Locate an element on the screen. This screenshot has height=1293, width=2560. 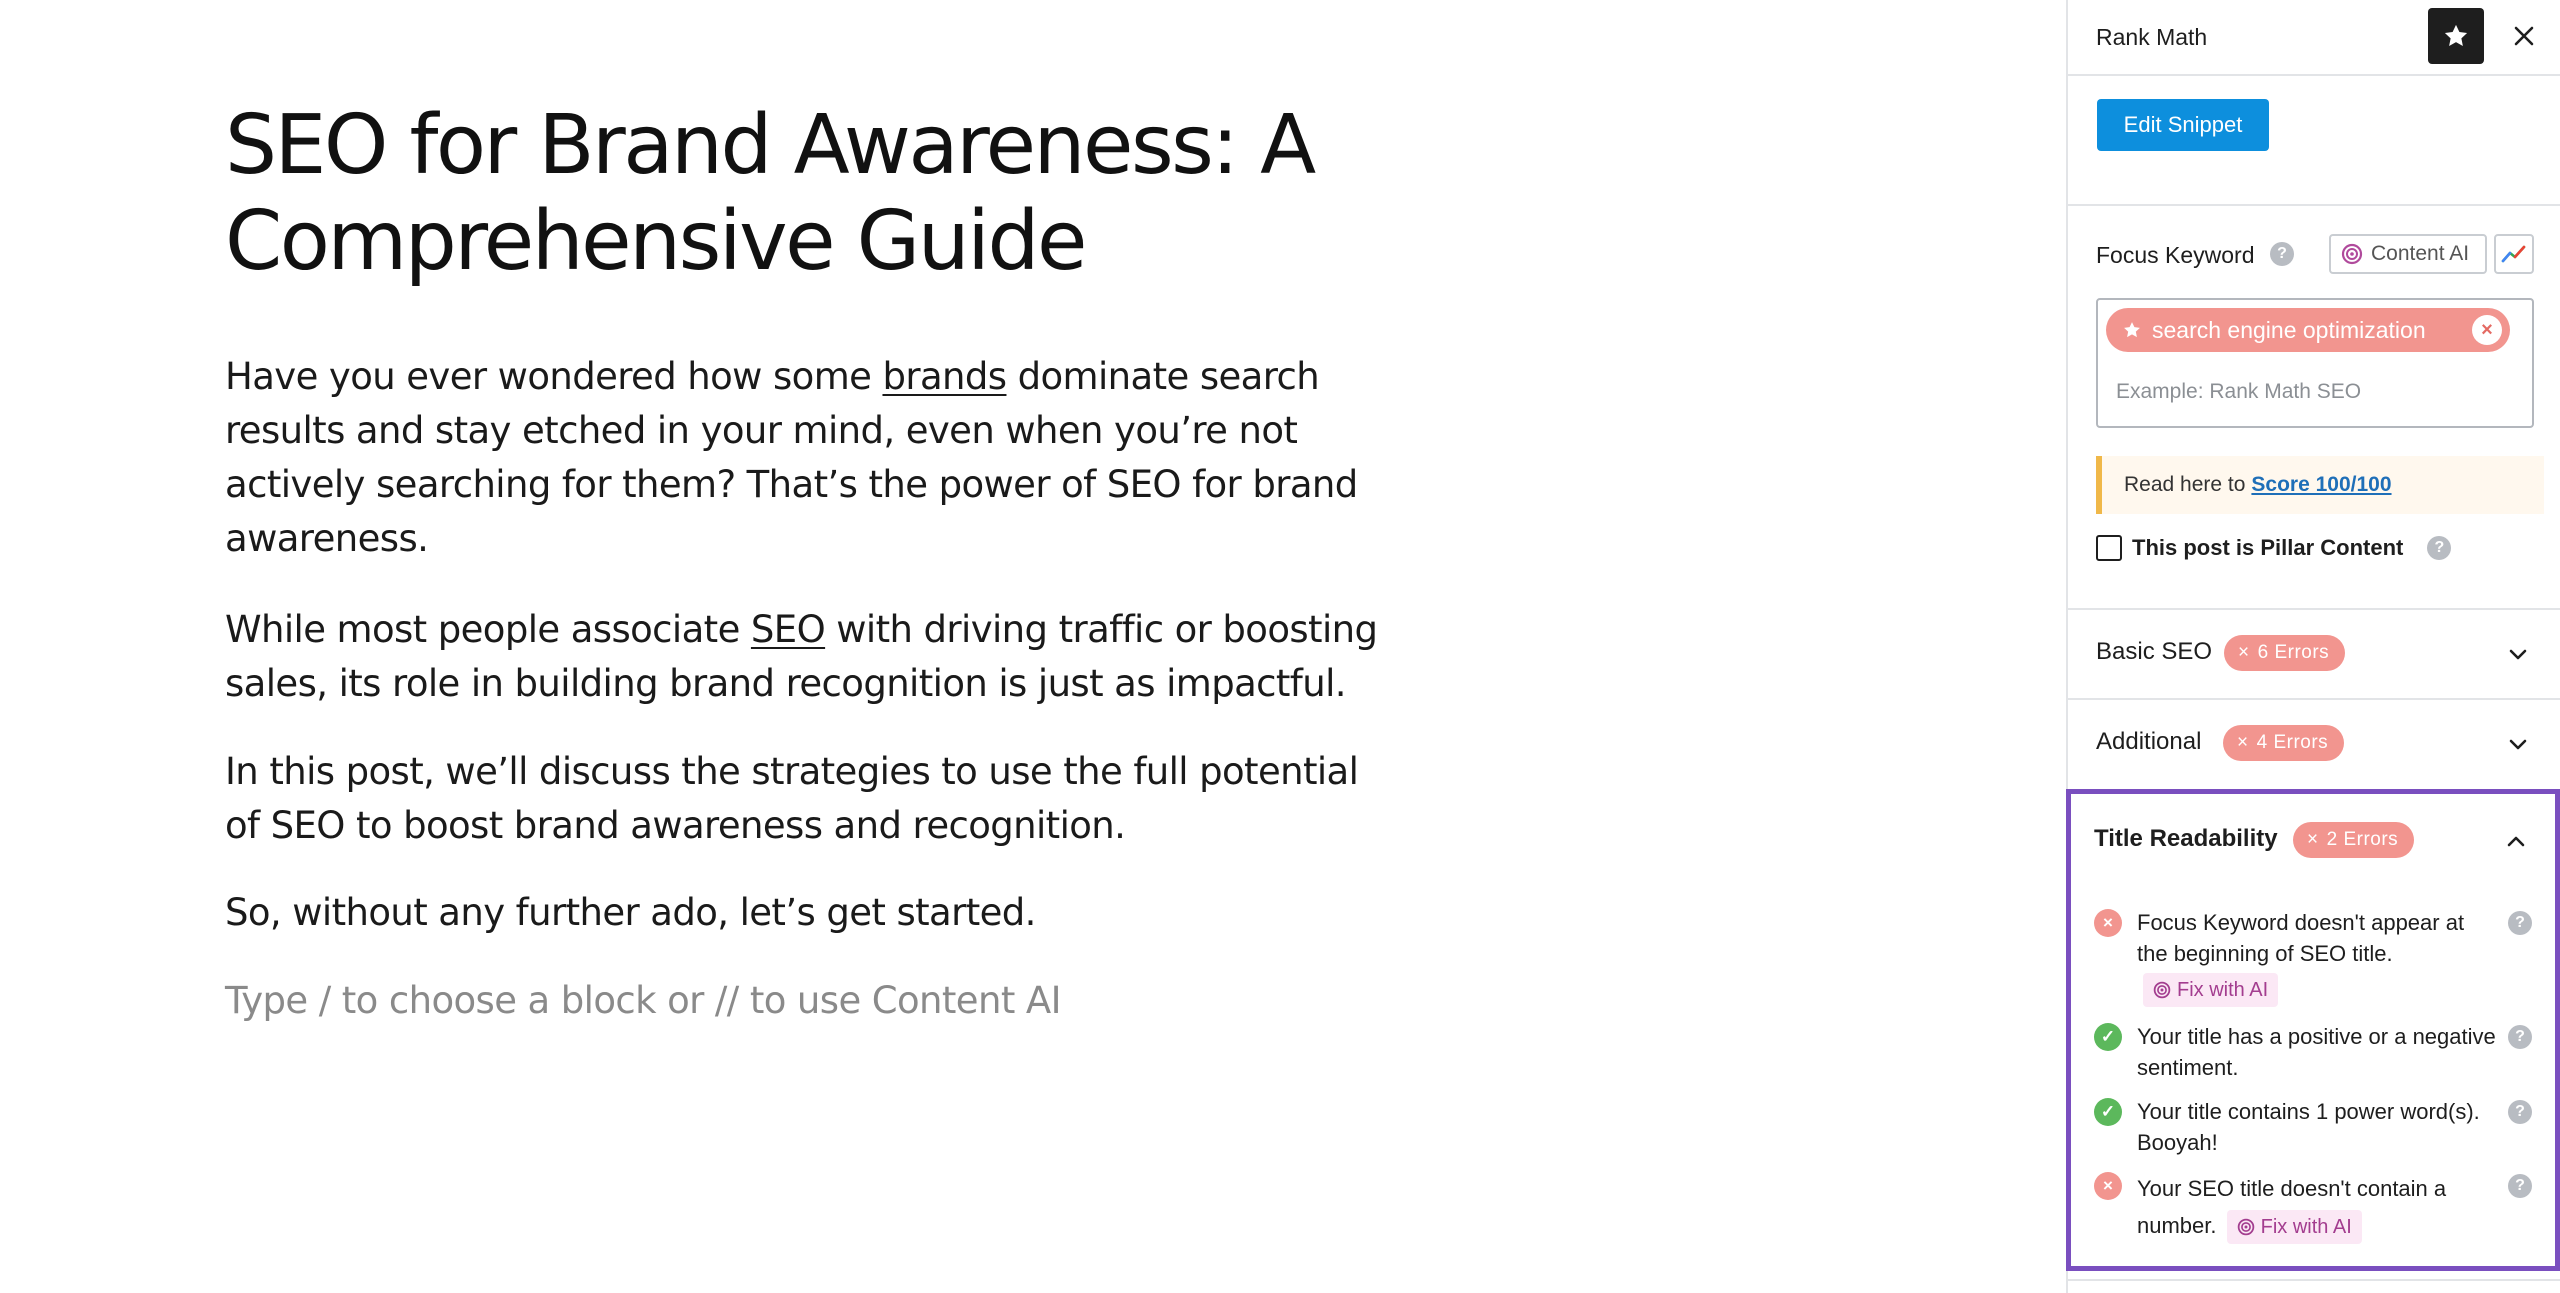
chevron-up-icon is located at coordinates (2516, 841).